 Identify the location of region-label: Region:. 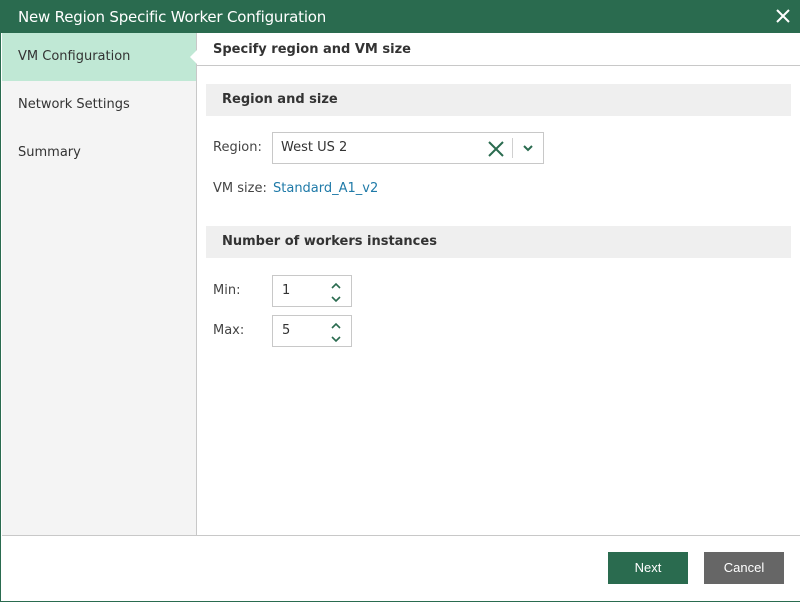
(237, 147).